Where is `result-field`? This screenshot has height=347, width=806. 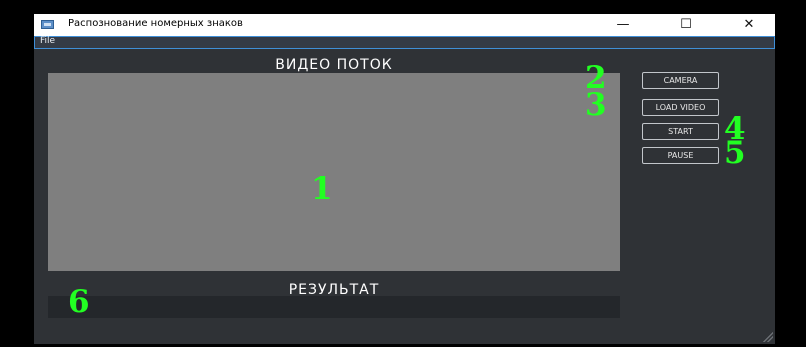
result-field is located at coordinates (334, 307).